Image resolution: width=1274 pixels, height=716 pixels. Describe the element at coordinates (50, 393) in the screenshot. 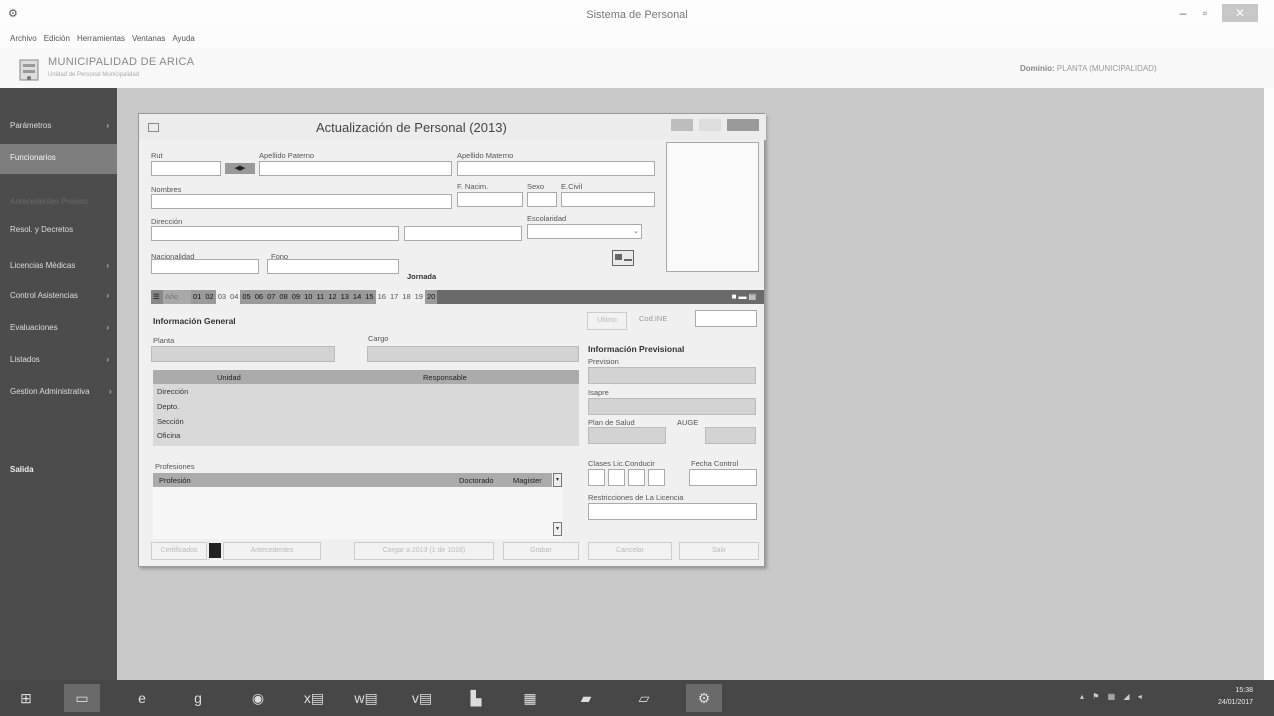

I see `sidebar-item-gestion: Gestion Administrativa` at that location.